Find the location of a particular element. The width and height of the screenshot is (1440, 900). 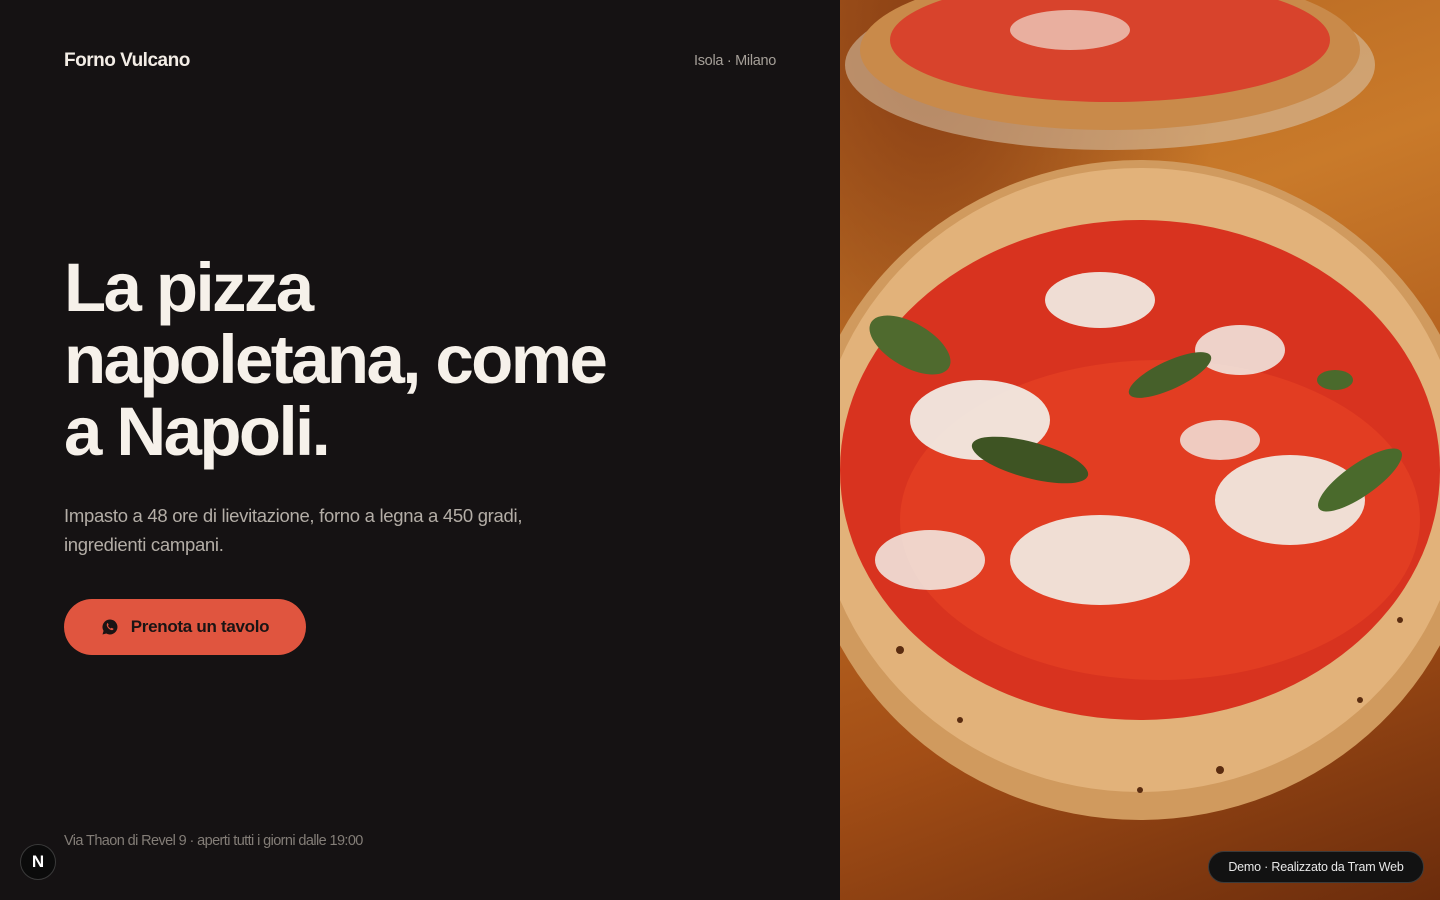

headline-line: napoletana, come is located at coordinates (336, 359).